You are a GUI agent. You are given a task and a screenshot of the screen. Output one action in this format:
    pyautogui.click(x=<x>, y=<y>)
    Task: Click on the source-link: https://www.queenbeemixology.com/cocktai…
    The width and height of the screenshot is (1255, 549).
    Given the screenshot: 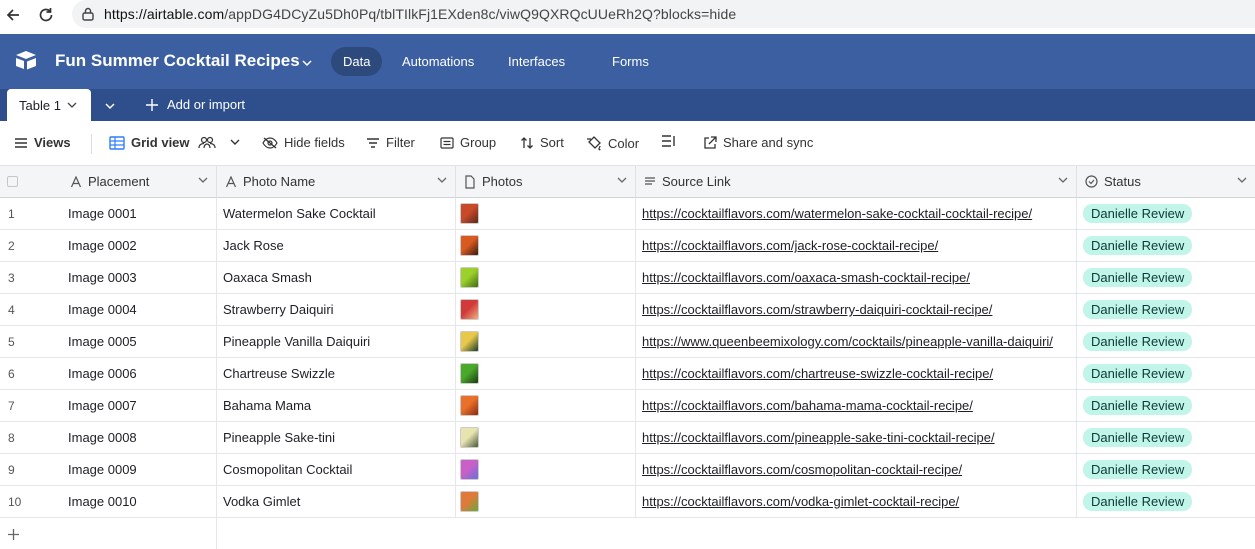 What is the action you would take?
    pyautogui.click(x=847, y=341)
    